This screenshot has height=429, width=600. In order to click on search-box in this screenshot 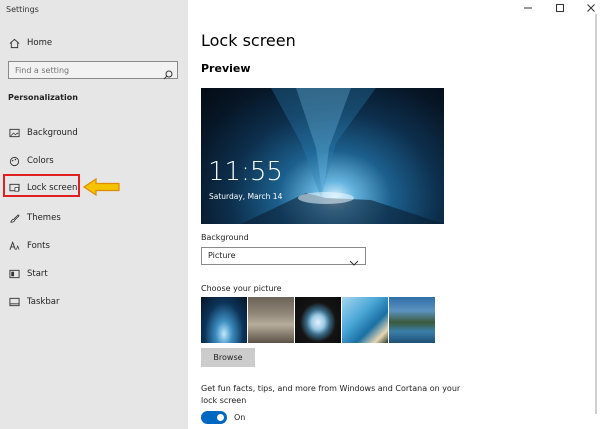, I will do `click(93, 70)`.